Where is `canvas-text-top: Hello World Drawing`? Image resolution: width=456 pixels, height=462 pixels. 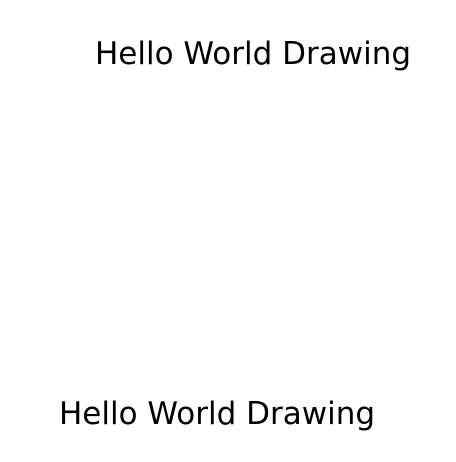
canvas-text-top: Hello World Drawing is located at coordinates (253, 54).